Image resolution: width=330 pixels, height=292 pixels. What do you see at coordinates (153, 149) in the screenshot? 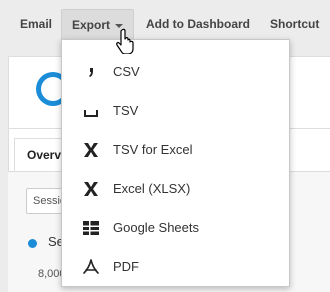
I see `menu-item-label: TSV for Excel` at bounding box center [153, 149].